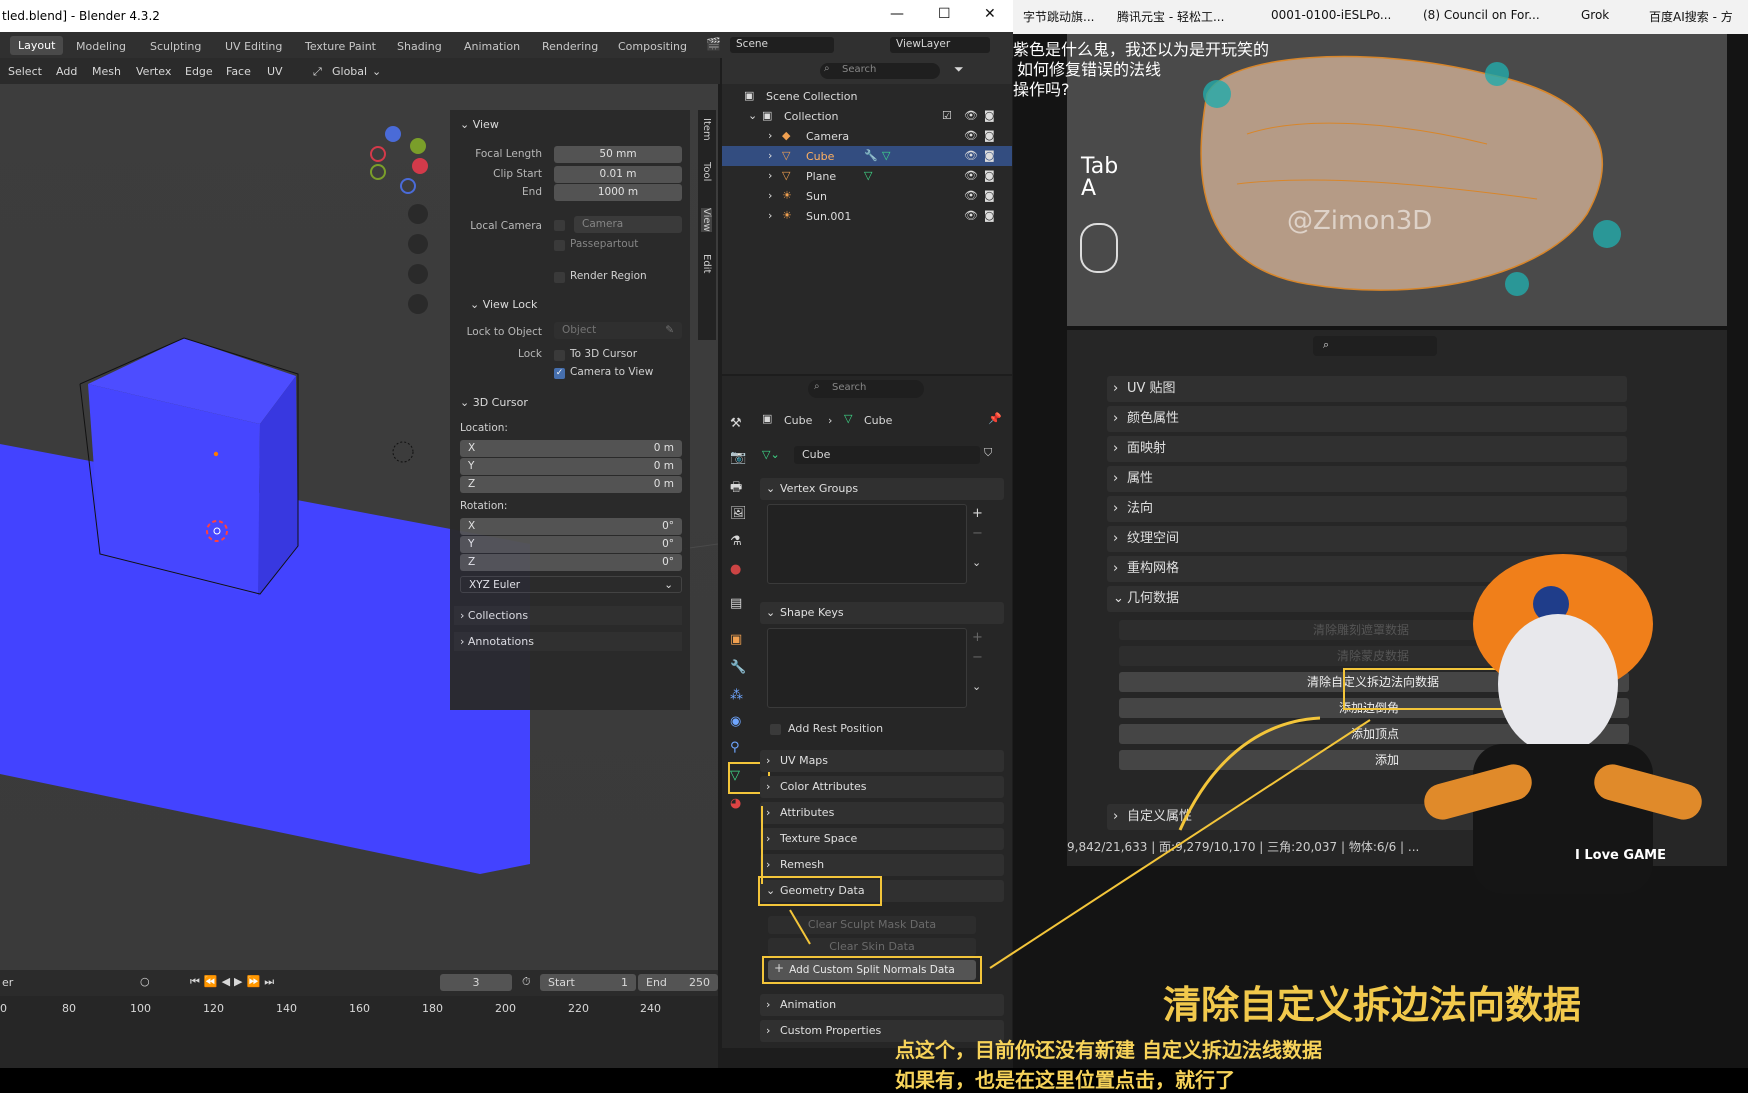 The width and height of the screenshot is (1748, 1093). What do you see at coordinates (706, 171) in the screenshot?
I see `sidebar-tab-tool: Tool` at bounding box center [706, 171].